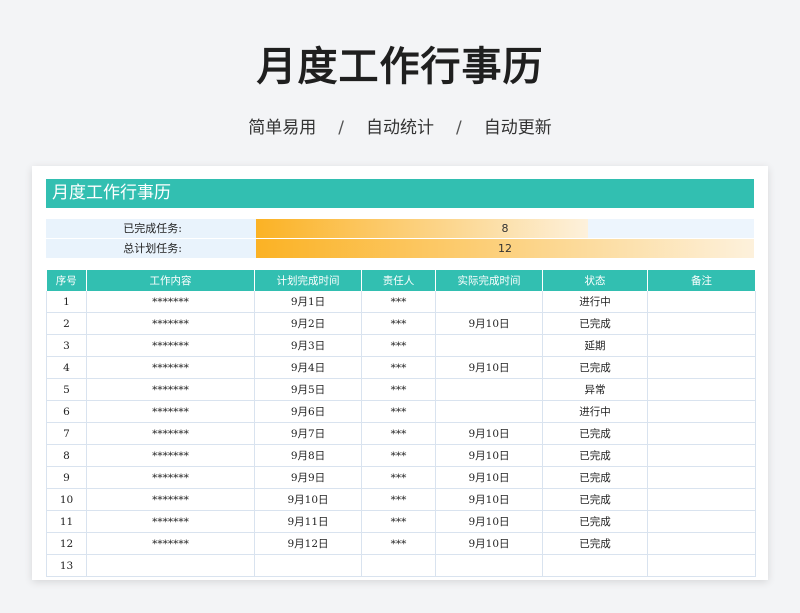 This screenshot has height=613, width=800. I want to click on row-number-cell: 11, so click(66, 521).